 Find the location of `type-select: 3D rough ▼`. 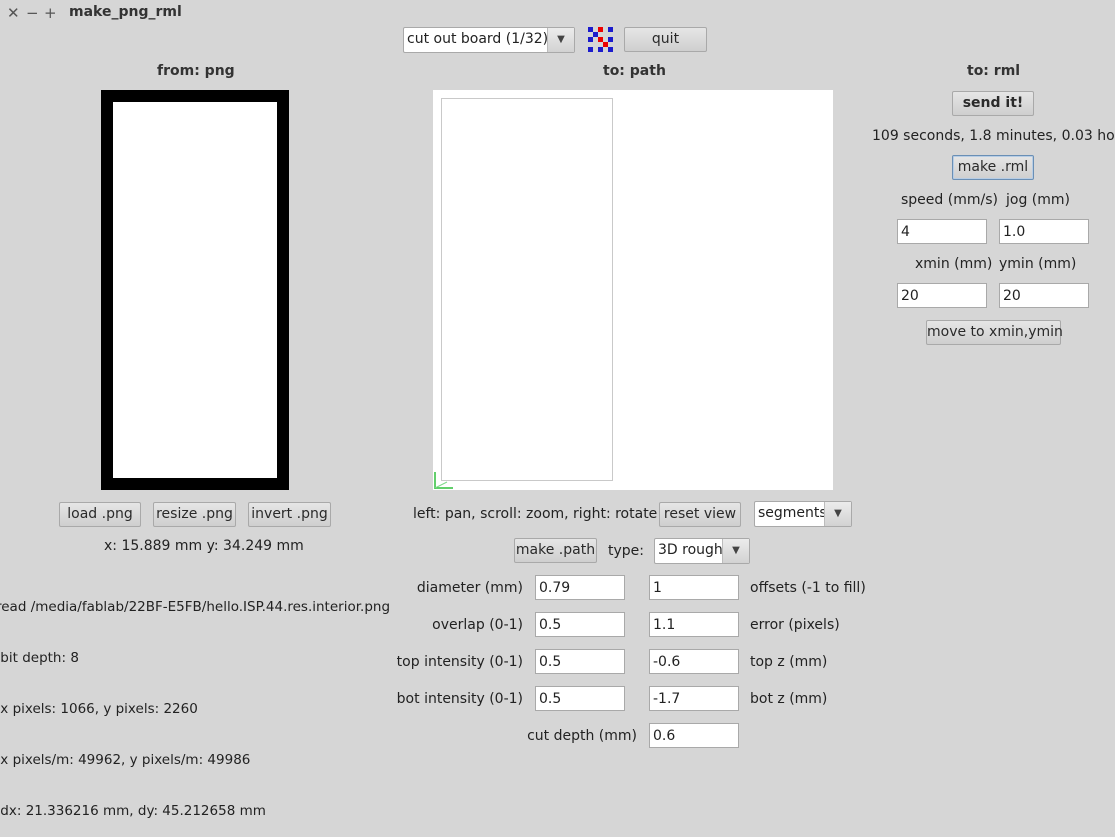

type-select: 3D rough ▼ is located at coordinates (702, 551).